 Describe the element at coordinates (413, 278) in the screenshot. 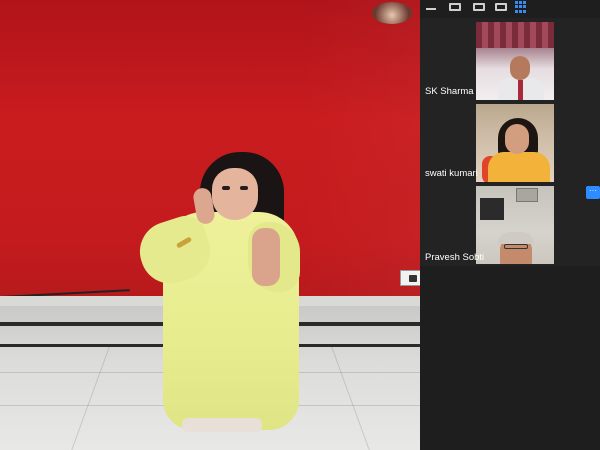

I see `socket-hole` at that location.